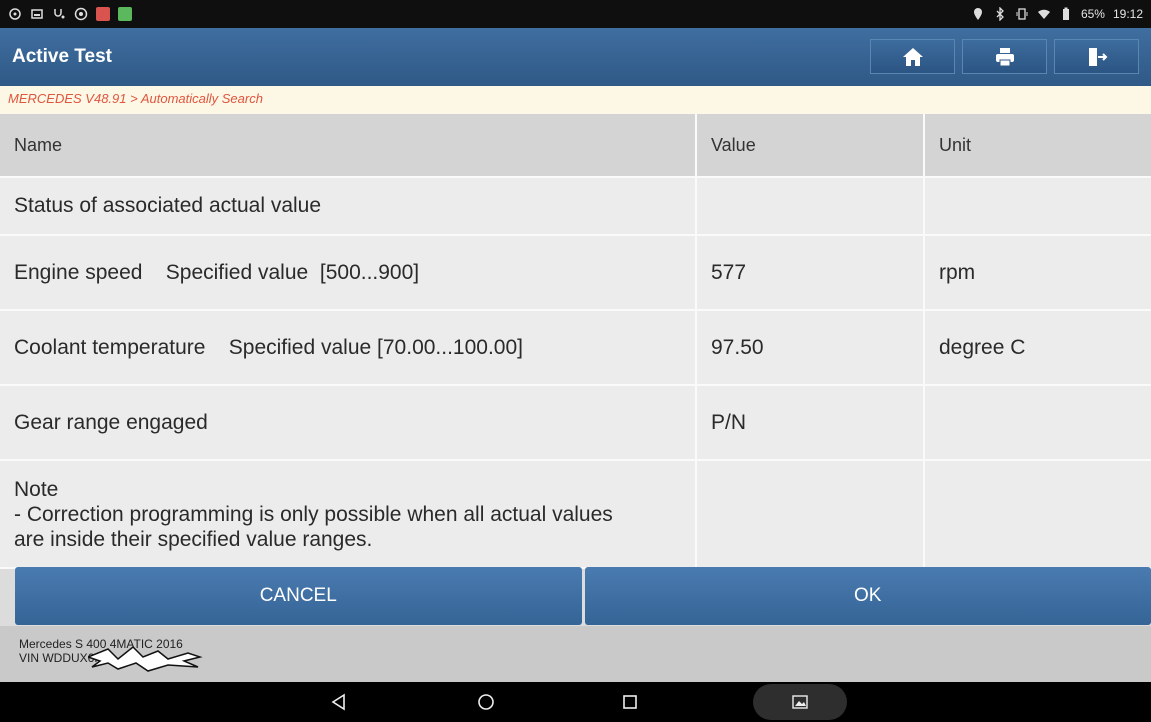 This screenshot has height=722, width=1151. What do you see at coordinates (982, 347) in the screenshot?
I see `row-unit: degree C` at bounding box center [982, 347].